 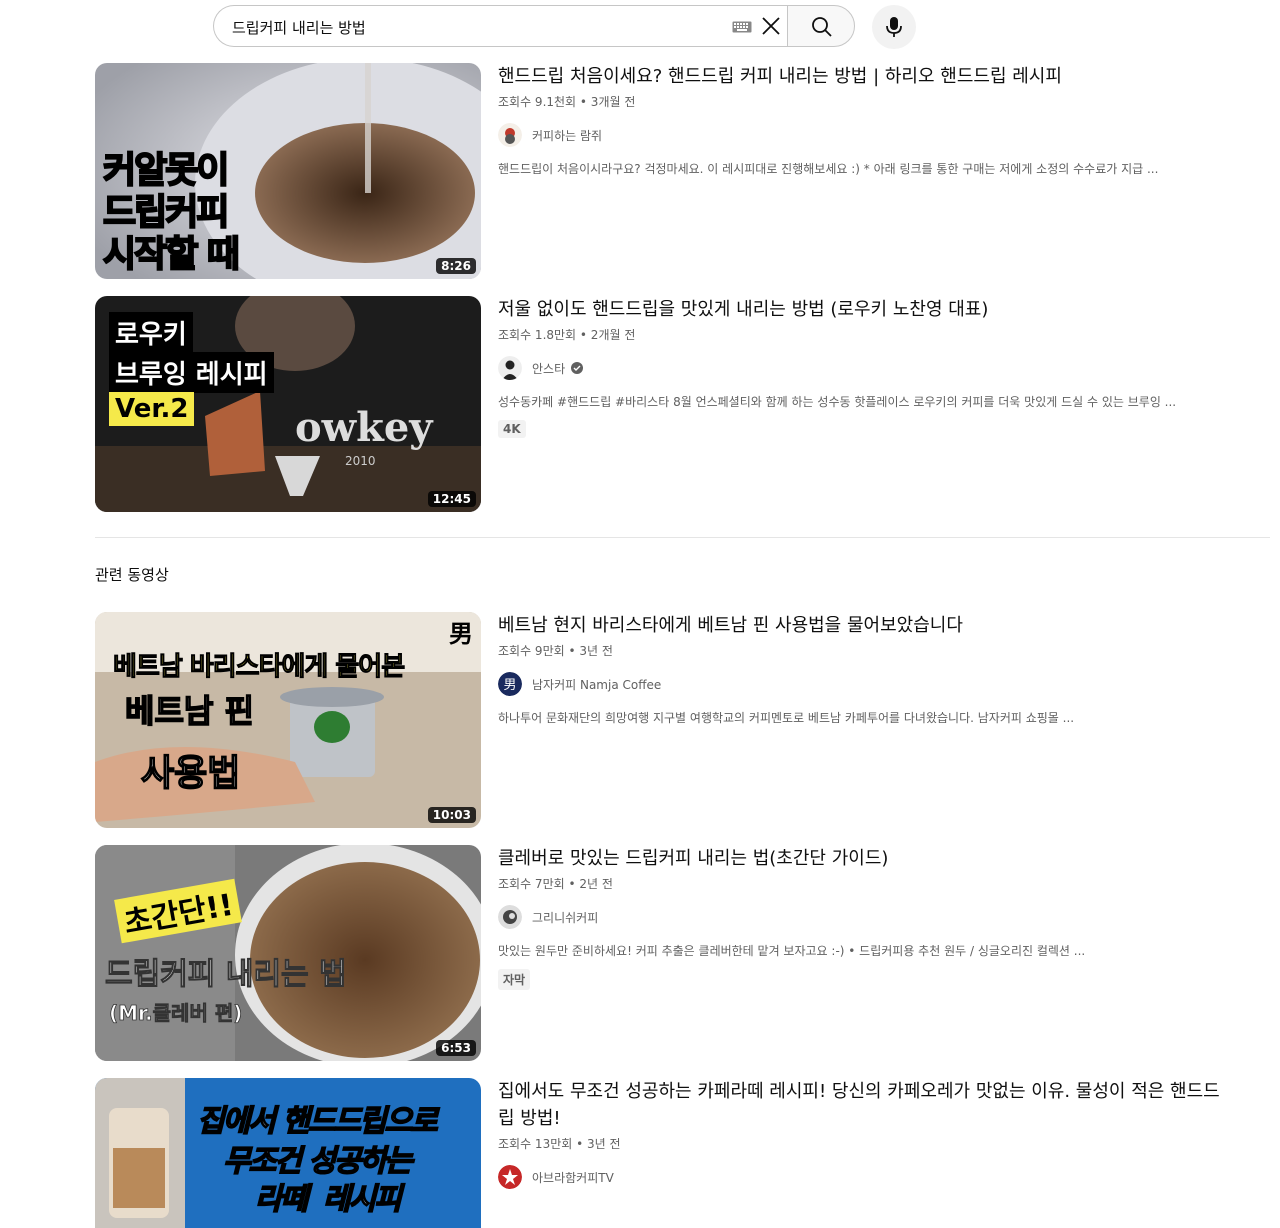 What do you see at coordinates (863, 1177) in the screenshot?
I see `channel-link: 아브라함커피TV` at bounding box center [863, 1177].